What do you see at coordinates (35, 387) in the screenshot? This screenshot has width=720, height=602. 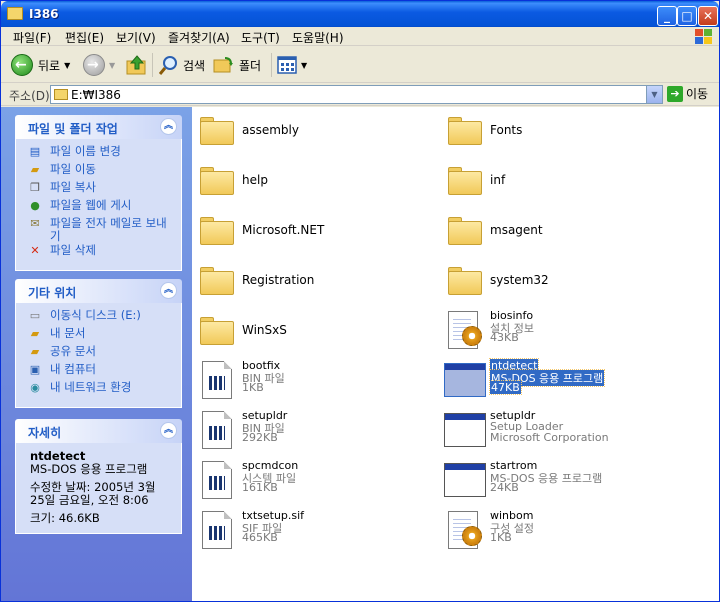 I see `network-icon: ◉` at bounding box center [35, 387].